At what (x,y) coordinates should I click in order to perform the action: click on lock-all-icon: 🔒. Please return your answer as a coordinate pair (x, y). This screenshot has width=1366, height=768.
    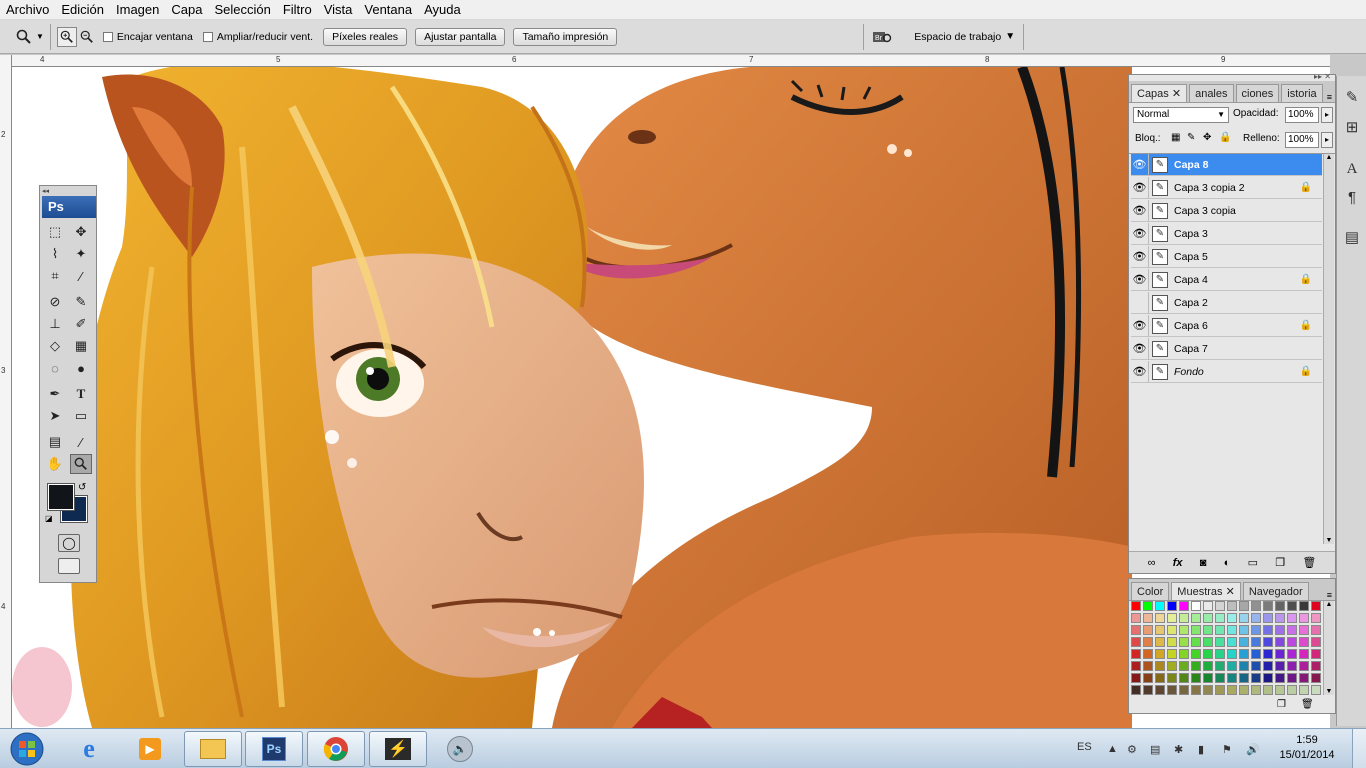
    Looking at the image, I should click on (1225, 137).